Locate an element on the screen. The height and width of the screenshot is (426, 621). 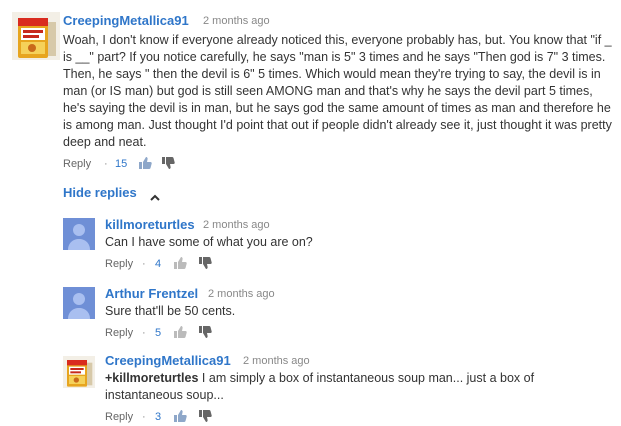
comment-author: CreepingMetallica91 is located at coordinates (126, 20).